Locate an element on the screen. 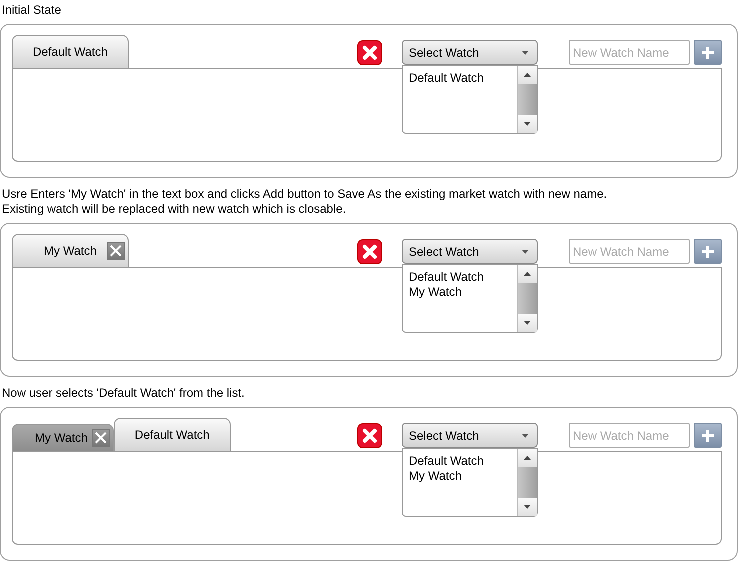 The image size is (738, 587). caption-text: Now user selects 'Default Watch' from the list. is located at coordinates (124, 393).